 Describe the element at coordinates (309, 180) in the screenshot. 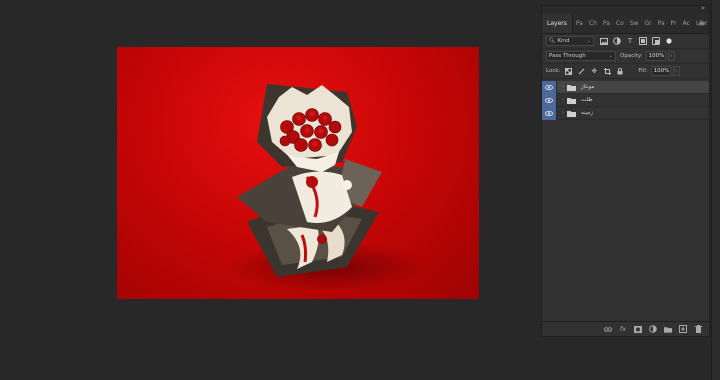

I see `bouquet-image` at that location.